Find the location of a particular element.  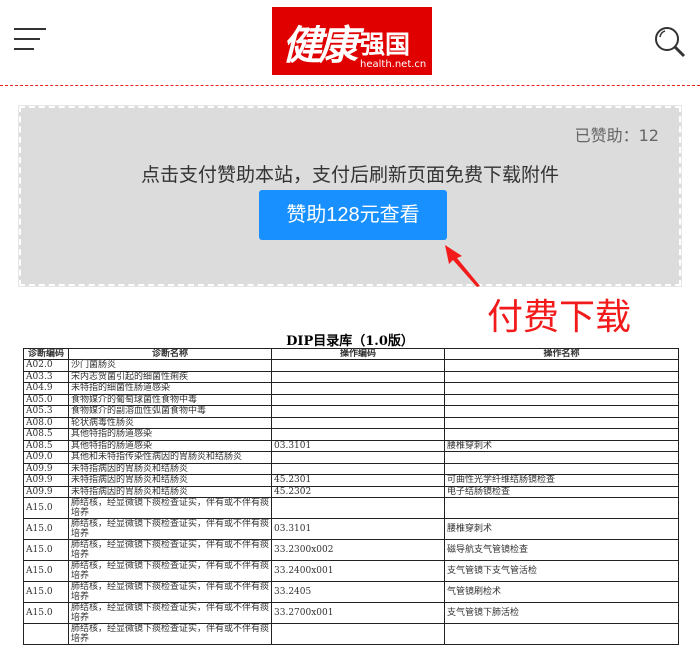

op-code-cell: 45.2301 is located at coordinates (358, 480).